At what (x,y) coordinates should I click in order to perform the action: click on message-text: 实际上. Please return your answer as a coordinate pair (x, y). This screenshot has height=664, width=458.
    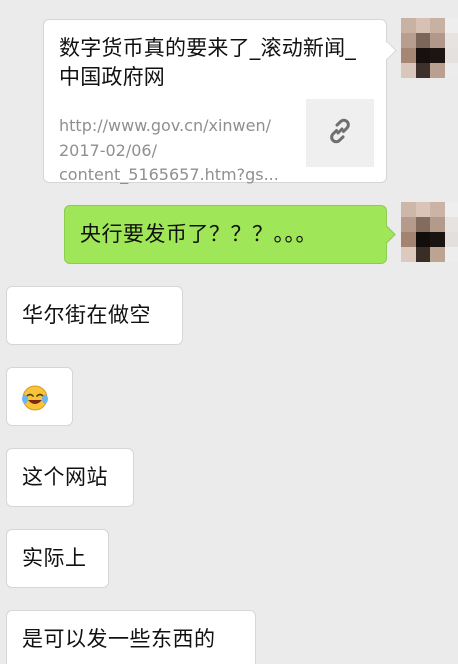
    Looking at the image, I should click on (54, 558).